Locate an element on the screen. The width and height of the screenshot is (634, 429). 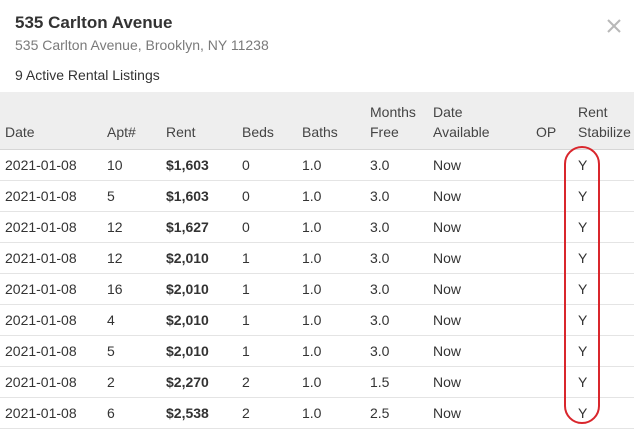
cell-apt: 16 is located at coordinates (131, 289).